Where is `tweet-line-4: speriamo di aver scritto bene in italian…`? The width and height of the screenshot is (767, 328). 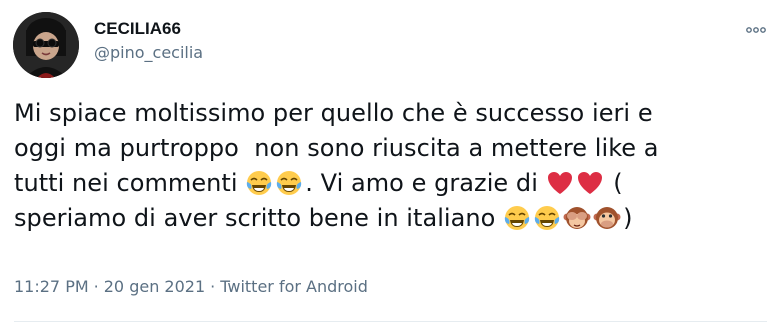 tweet-line-4: speriamo di aver scritto bene in italian… is located at coordinates (388, 218).